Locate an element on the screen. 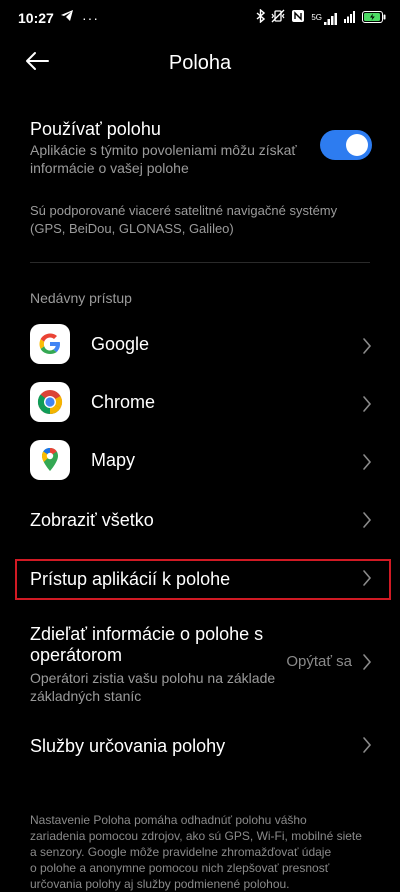 The width and height of the screenshot is (400, 892). gnss-note-2: (GPS, BeiDou, GLONASS, Galileo) is located at coordinates (132, 228).